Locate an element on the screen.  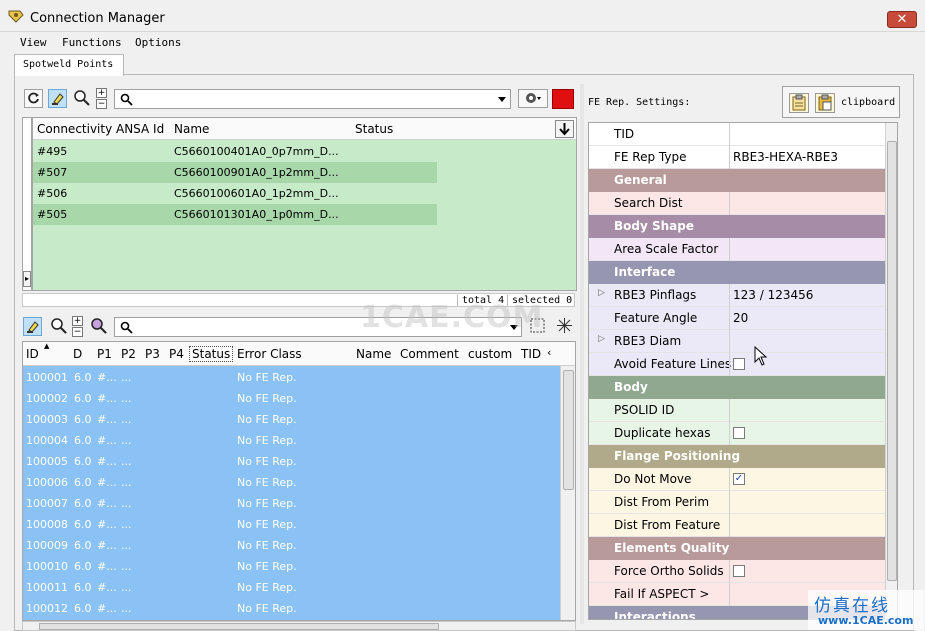
dropdown-icon is located at coordinates (502, 99).